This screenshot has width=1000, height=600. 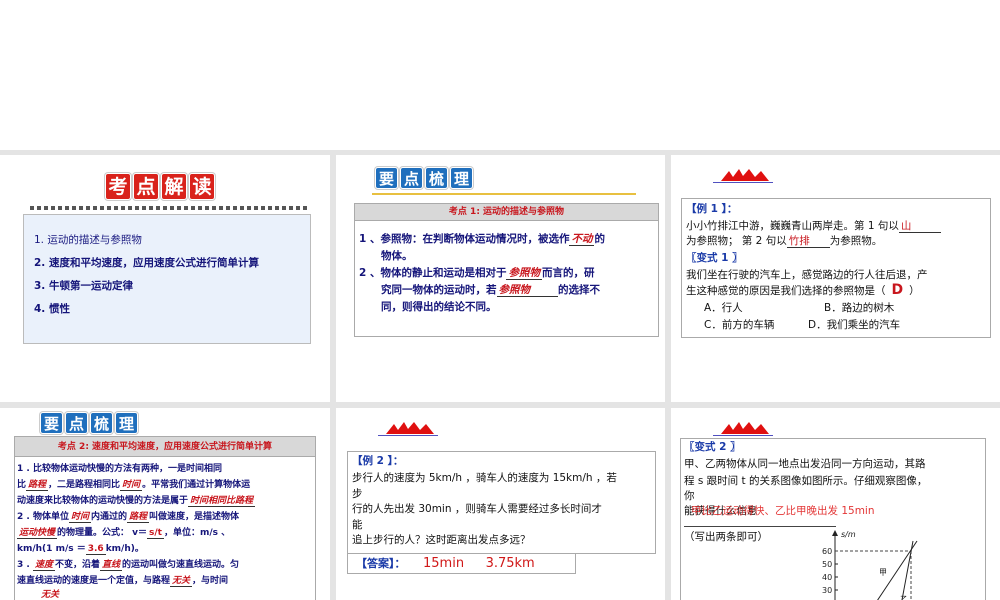 I want to click on answer-fill: 3.6, so click(x=95, y=549).